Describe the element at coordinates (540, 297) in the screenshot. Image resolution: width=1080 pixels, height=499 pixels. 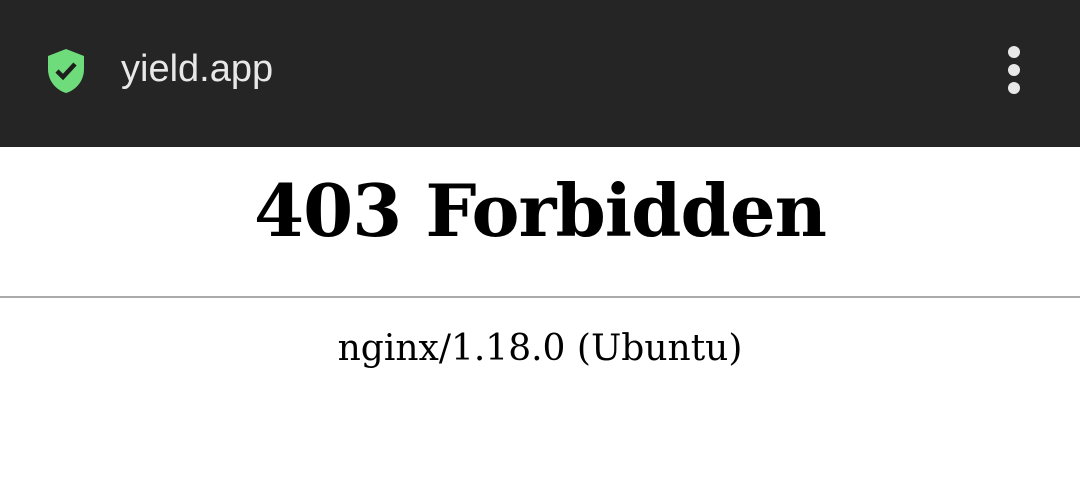
I see `divider` at that location.